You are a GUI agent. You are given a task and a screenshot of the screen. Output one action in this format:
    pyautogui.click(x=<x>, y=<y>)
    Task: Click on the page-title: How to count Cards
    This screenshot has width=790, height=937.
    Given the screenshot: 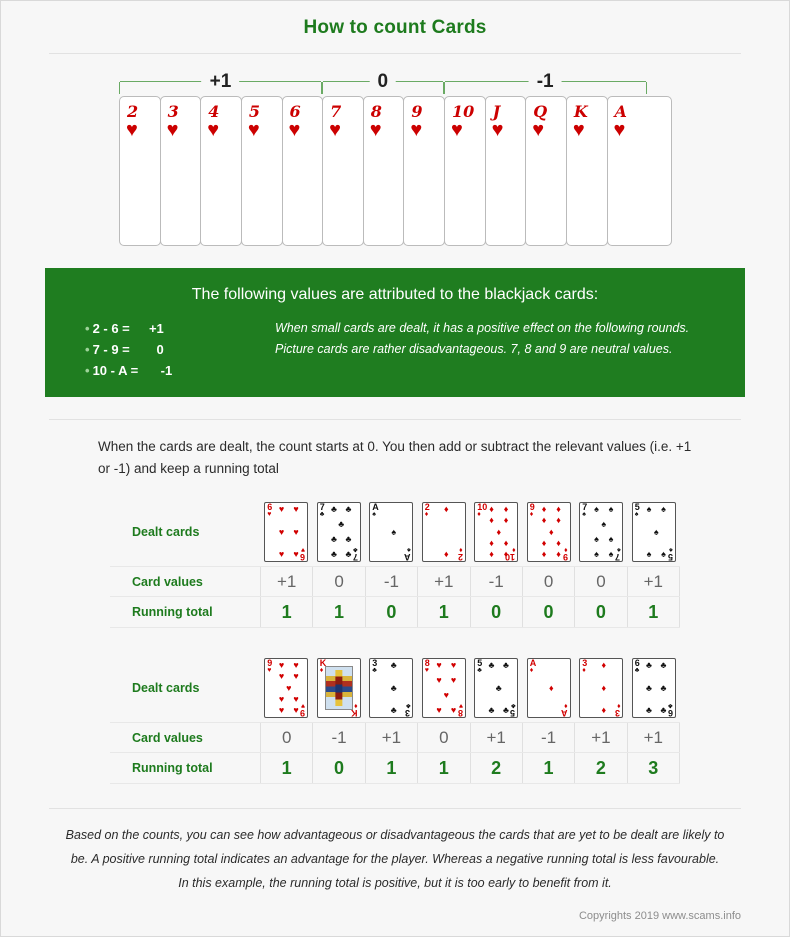 What is the action you would take?
    pyautogui.click(x=395, y=27)
    